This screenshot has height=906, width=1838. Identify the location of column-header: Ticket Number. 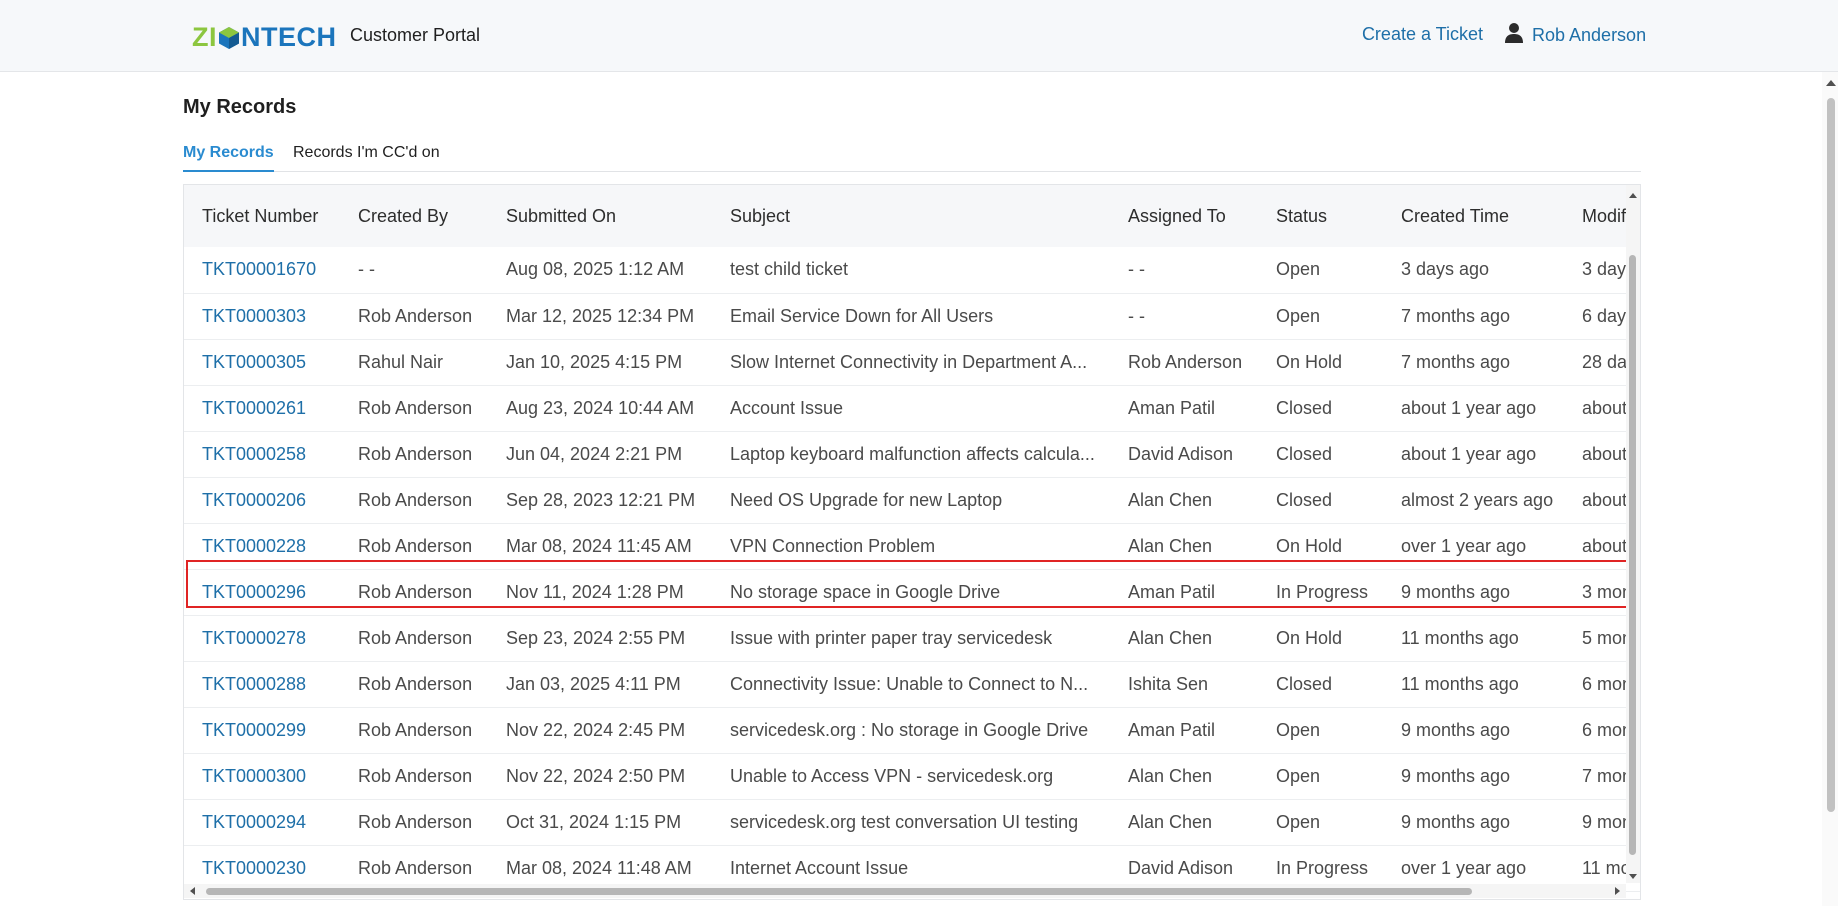
(262, 216).